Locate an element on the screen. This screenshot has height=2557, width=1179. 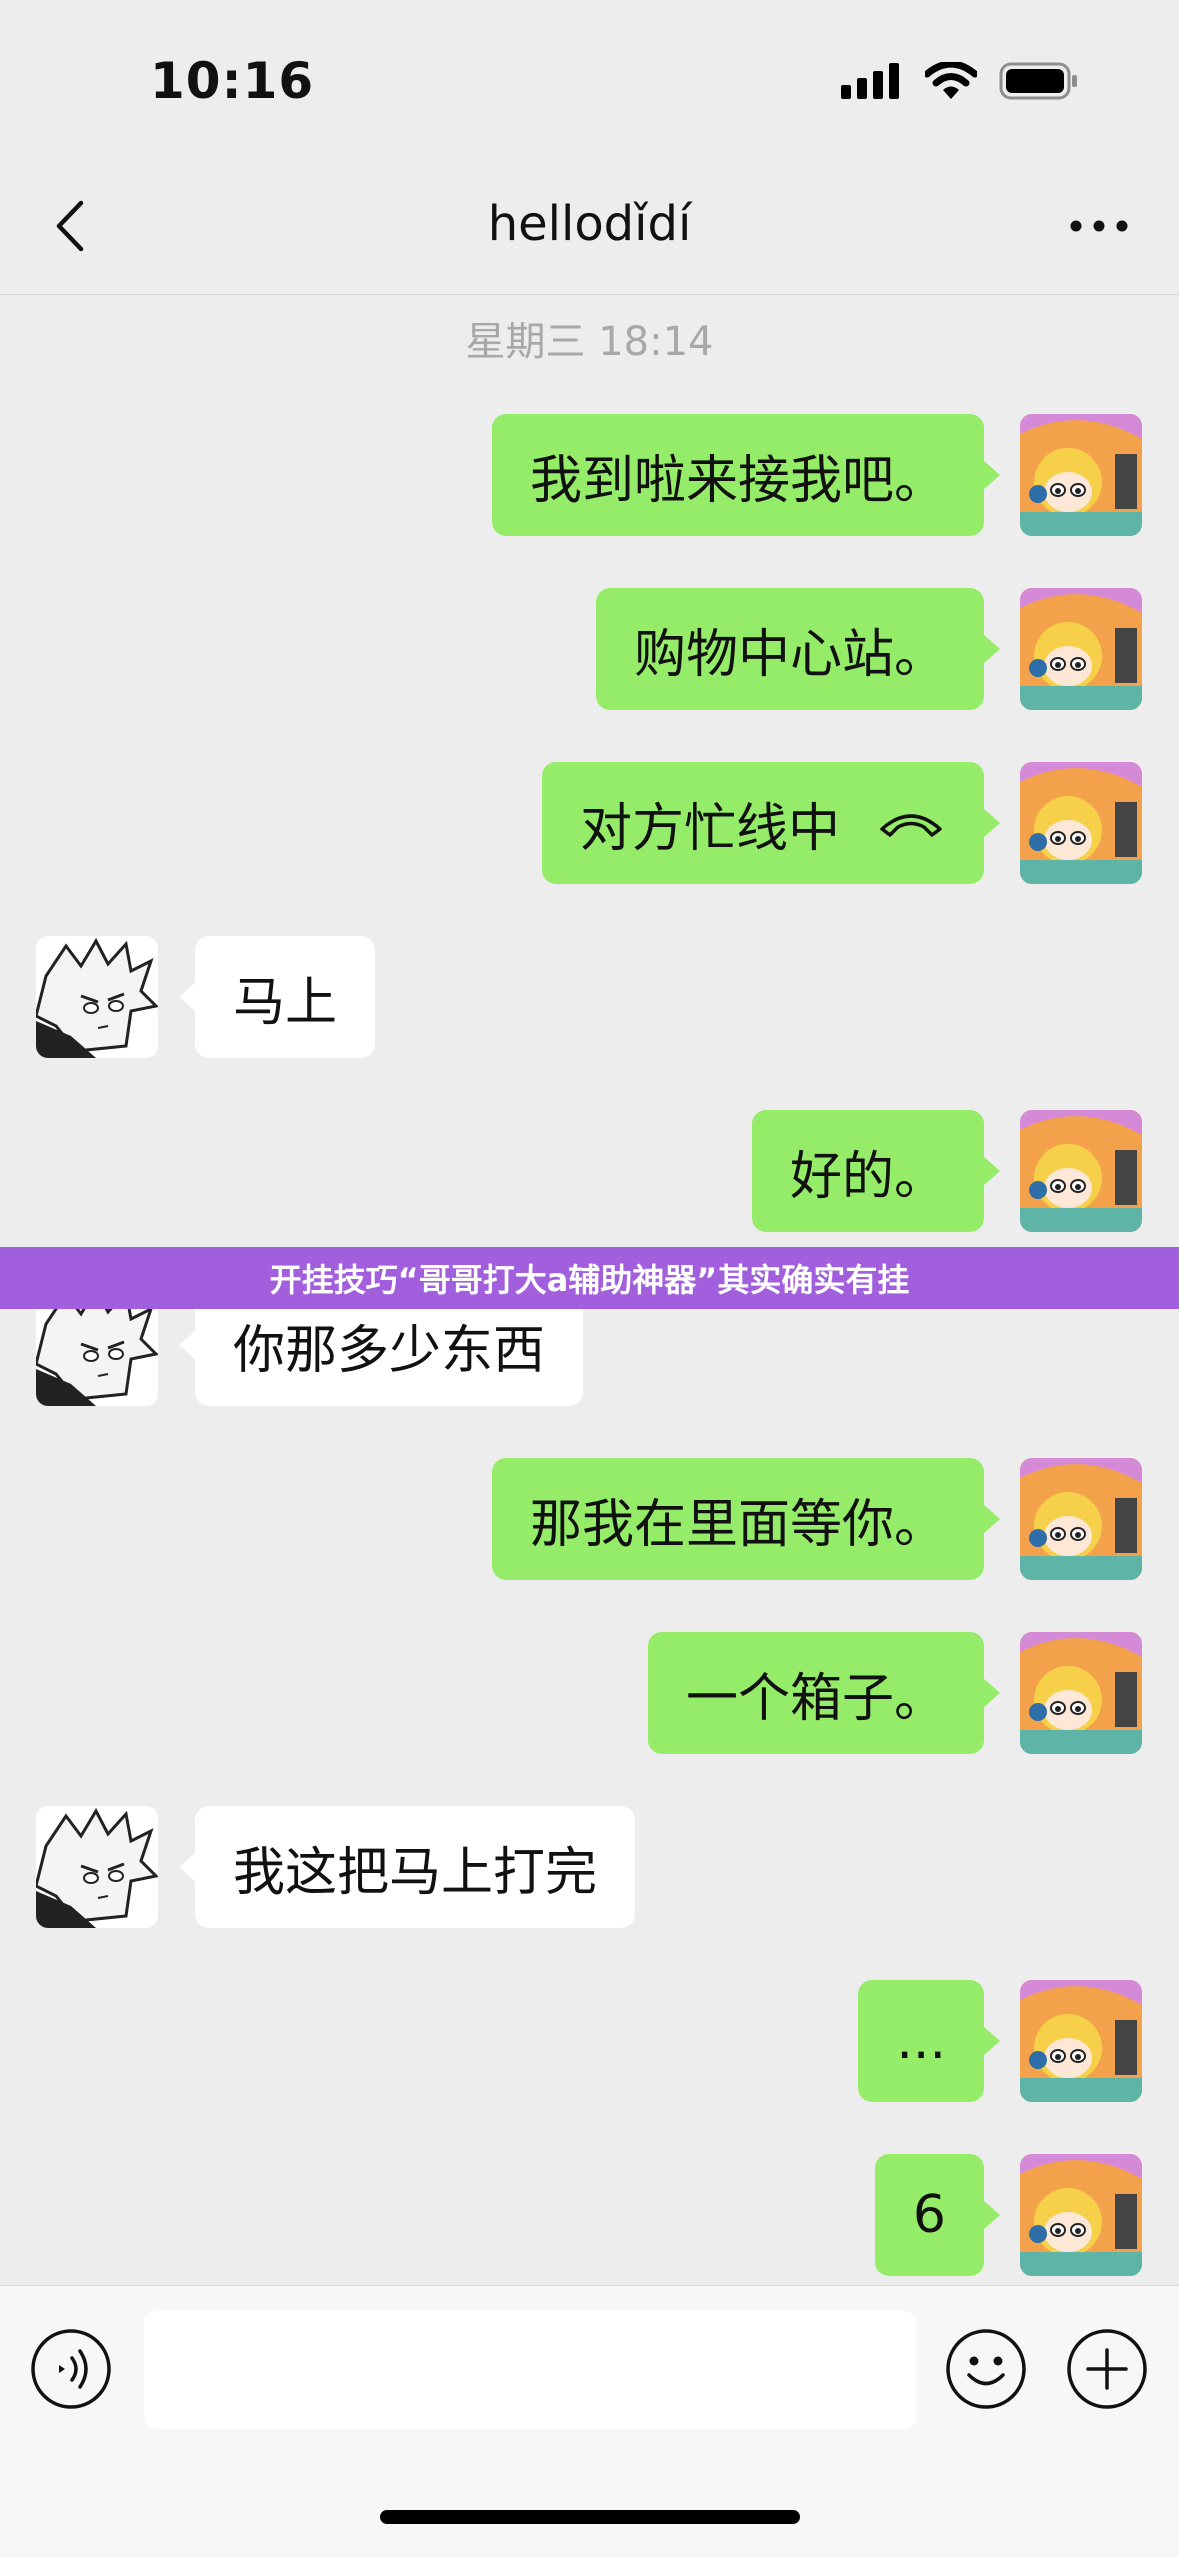
chat-title: hellodǐdí is located at coordinates (589, 224).